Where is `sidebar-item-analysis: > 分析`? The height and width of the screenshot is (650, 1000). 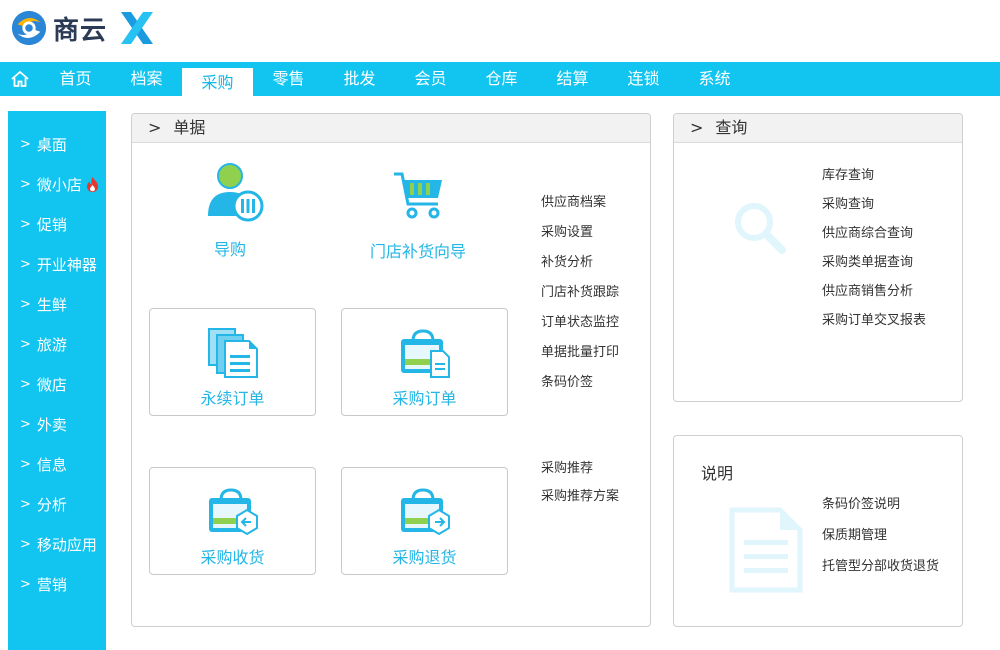 sidebar-item-analysis: > 分析 is located at coordinates (57, 511).